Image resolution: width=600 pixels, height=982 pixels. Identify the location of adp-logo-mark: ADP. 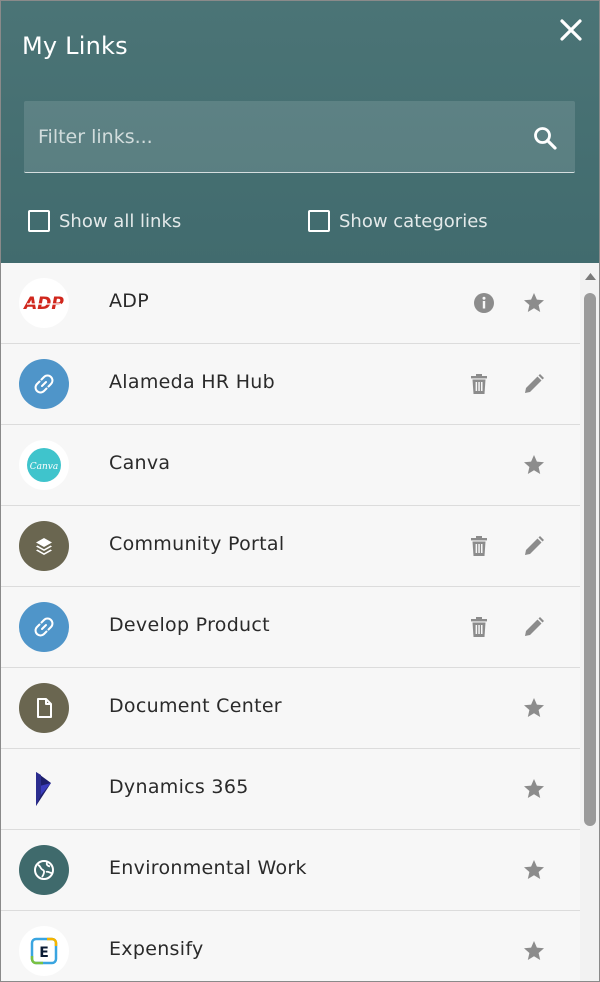
(43, 304).